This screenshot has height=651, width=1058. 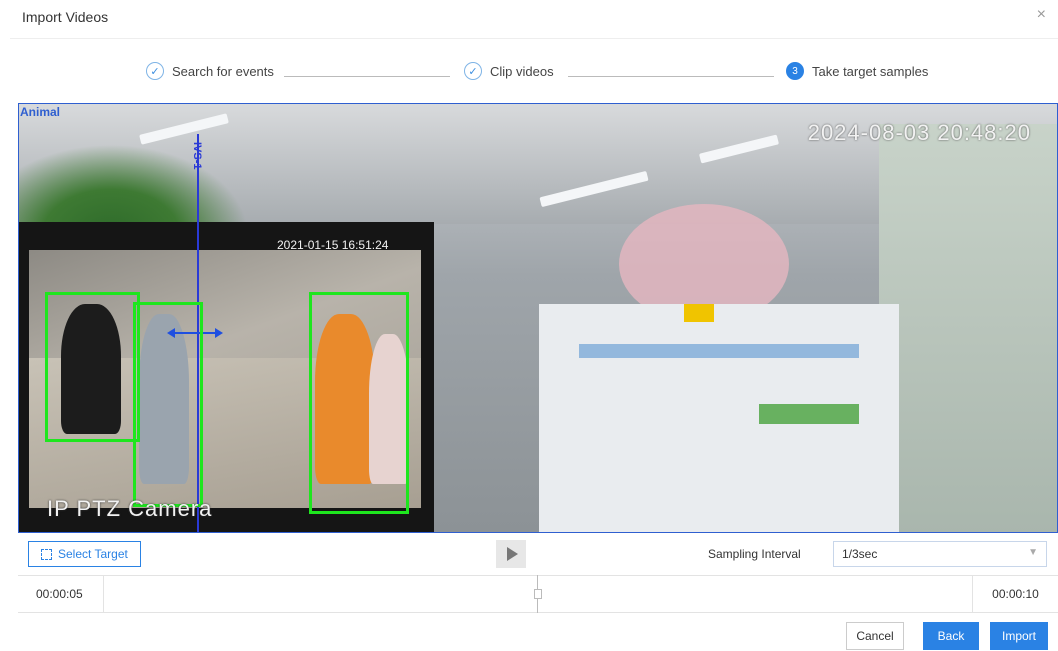 What do you see at coordinates (538, 554) in the screenshot?
I see `sample-toolbar: Select Target Sampling Interval 1/3sec ▼` at bounding box center [538, 554].